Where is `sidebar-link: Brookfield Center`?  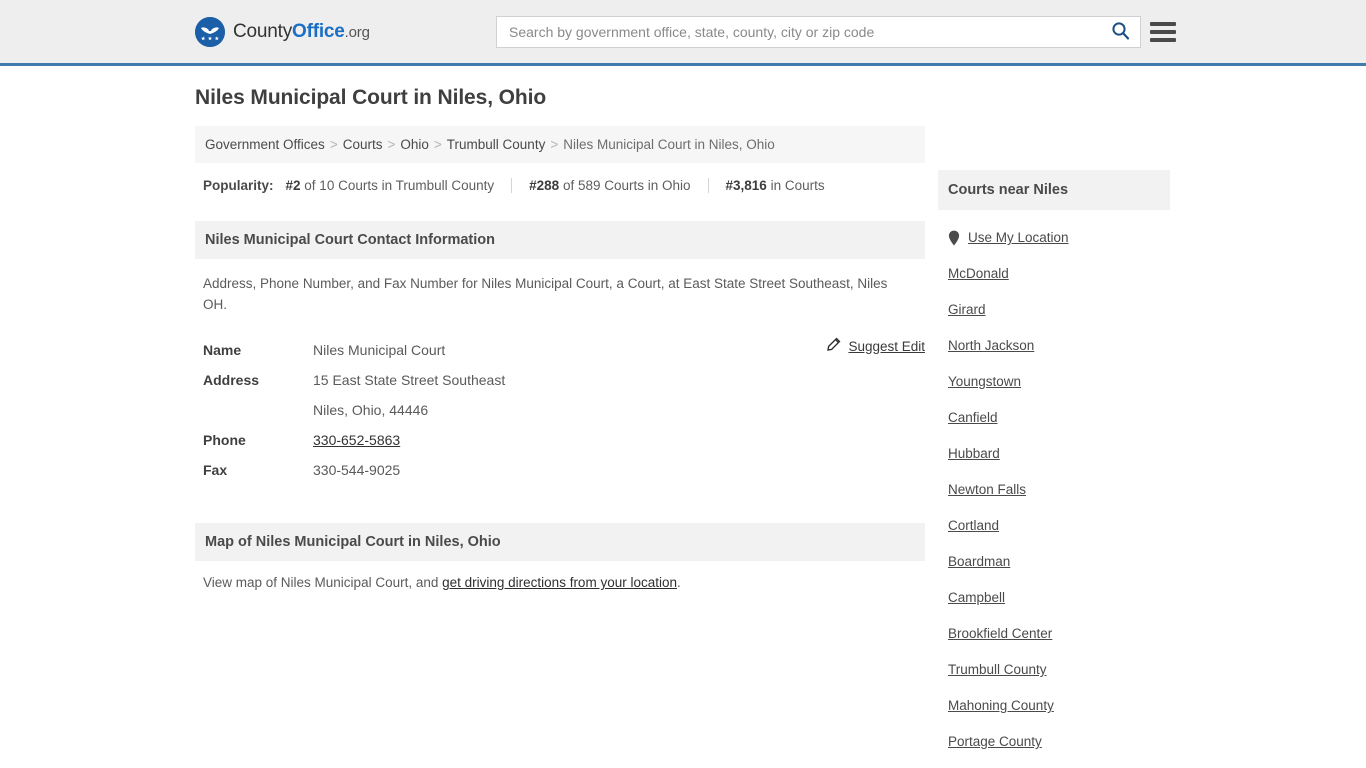
sidebar-link: Brookfield Center is located at coordinates (1000, 634).